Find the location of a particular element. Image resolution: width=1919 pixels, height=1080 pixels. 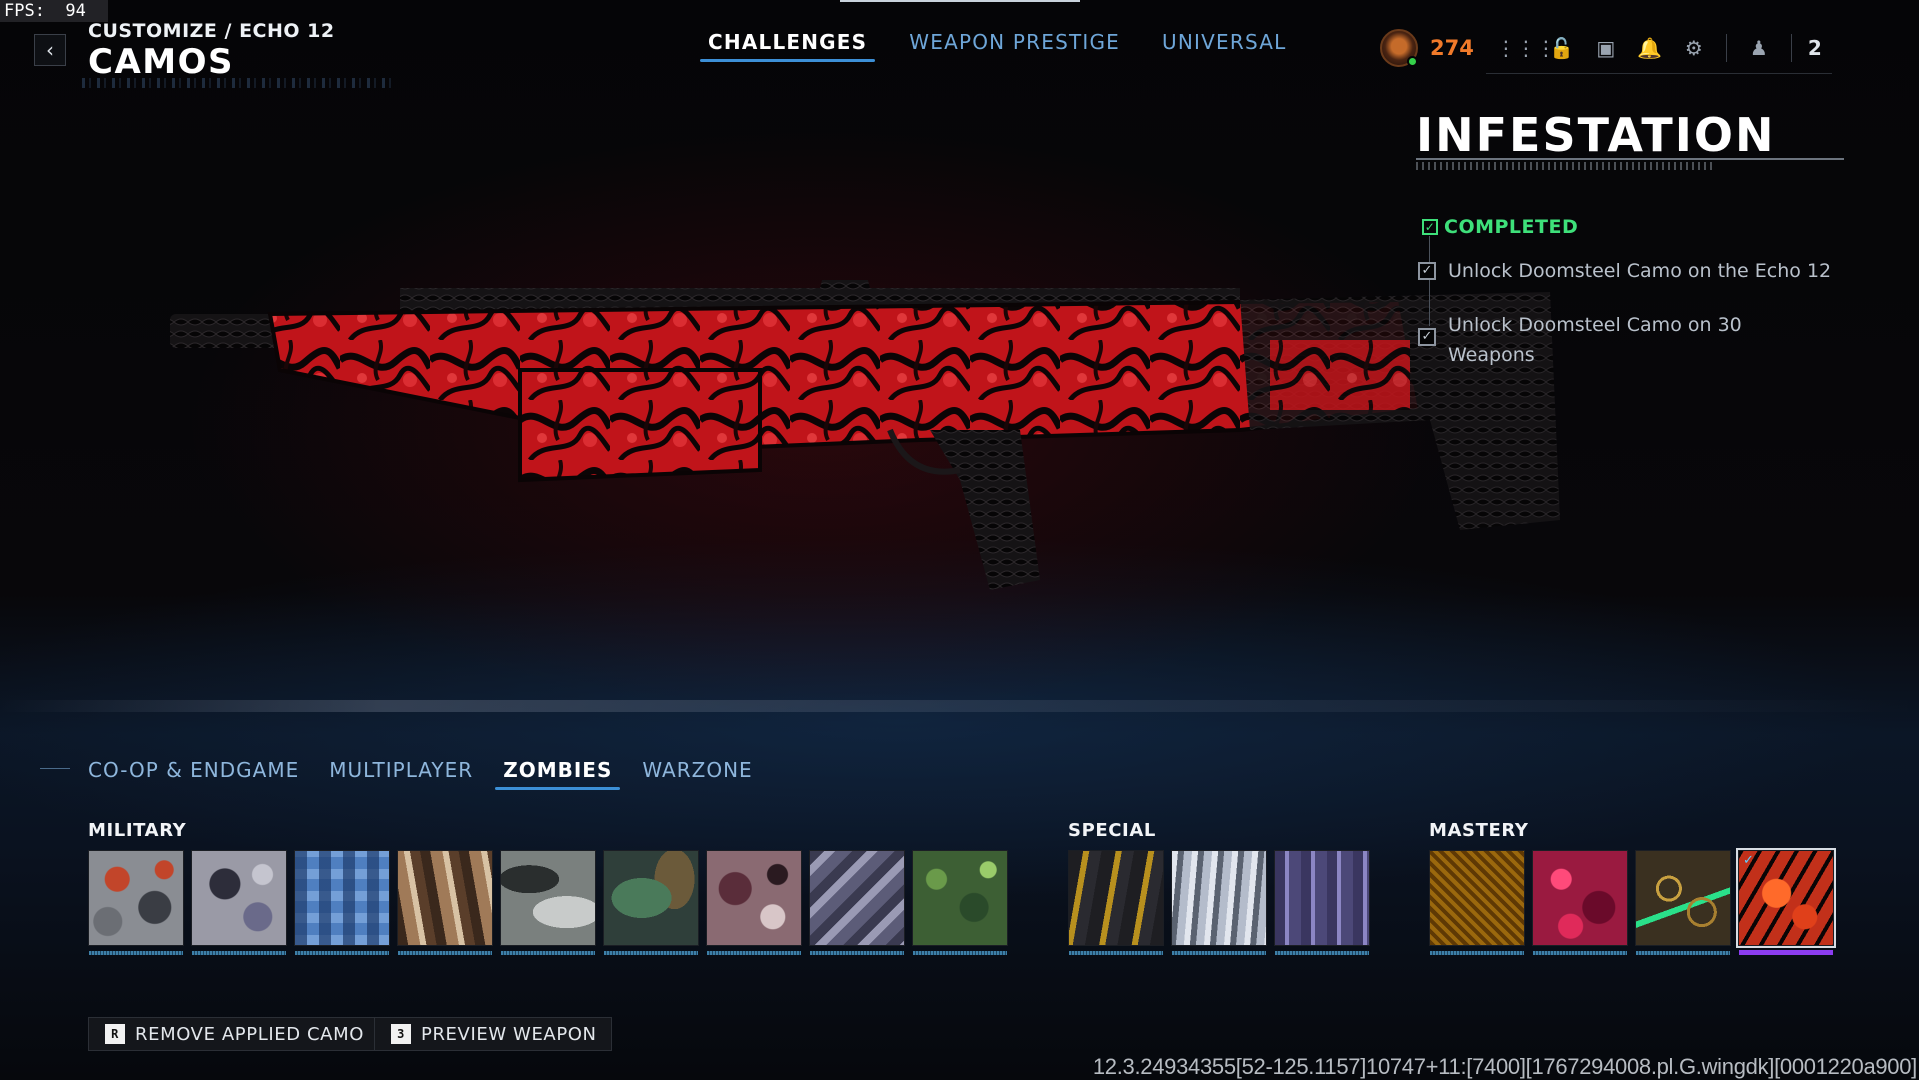

camo-title-decoration is located at coordinates (1566, 166).